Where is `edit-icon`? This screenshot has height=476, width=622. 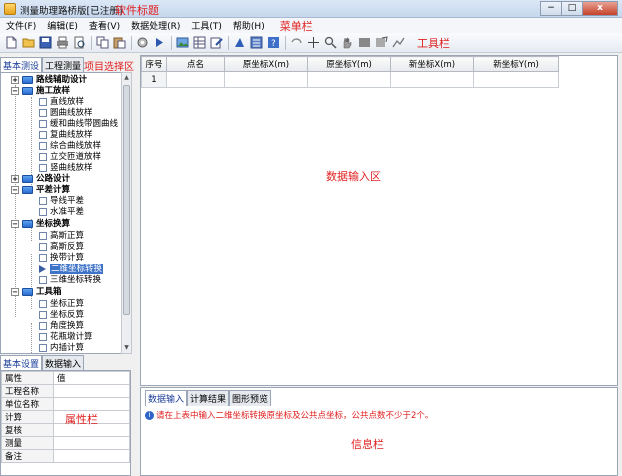 edit-icon is located at coordinates (216, 42).